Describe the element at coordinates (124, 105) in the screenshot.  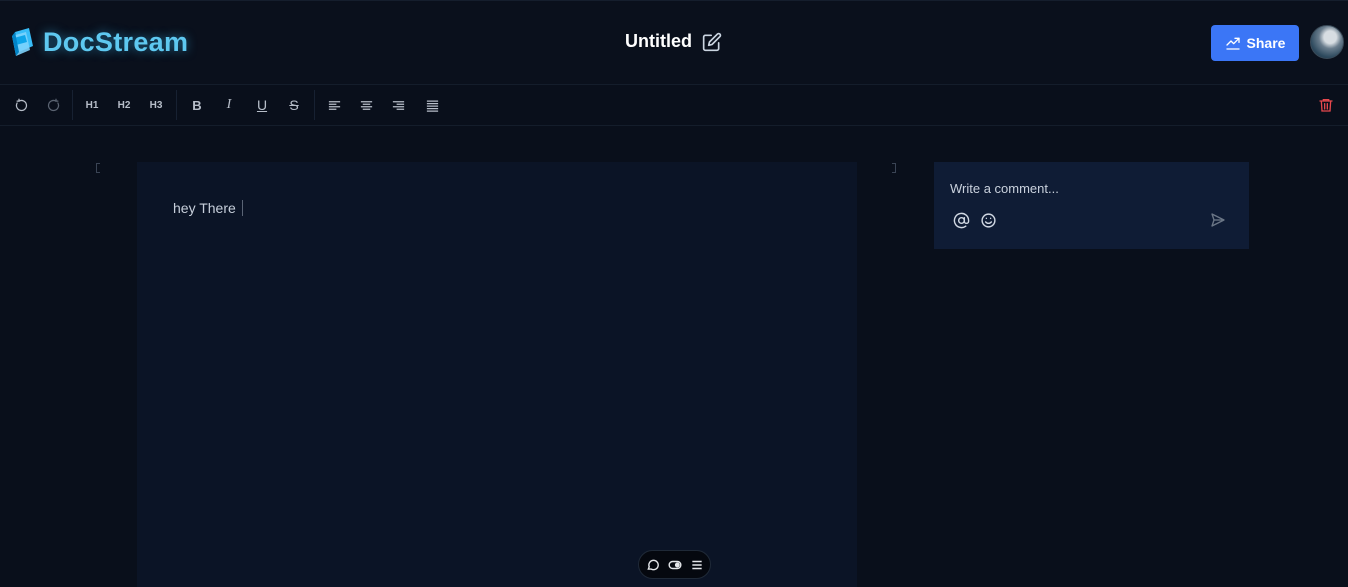
I see `heading-2-button: H2` at that location.